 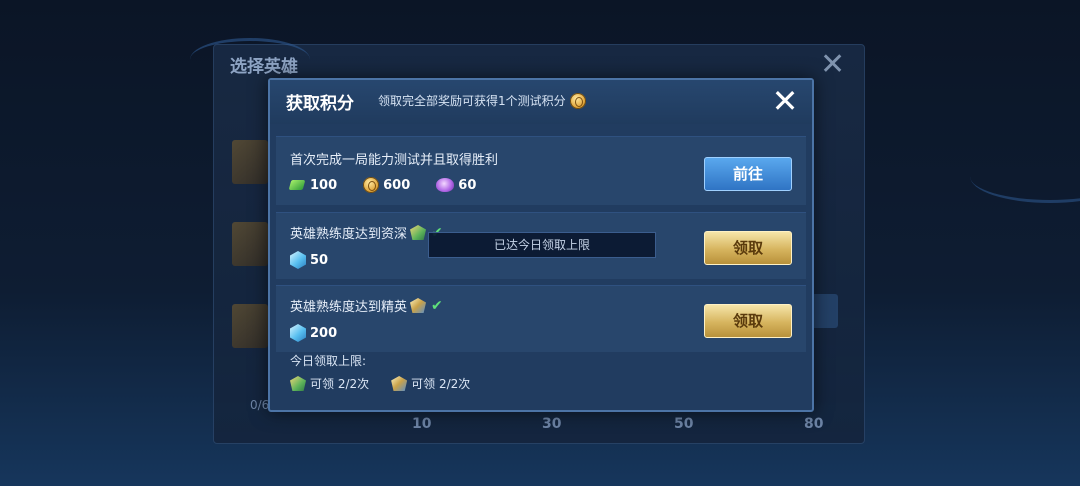 What do you see at coordinates (748, 174) in the screenshot?
I see `go-button: 前往` at bounding box center [748, 174].